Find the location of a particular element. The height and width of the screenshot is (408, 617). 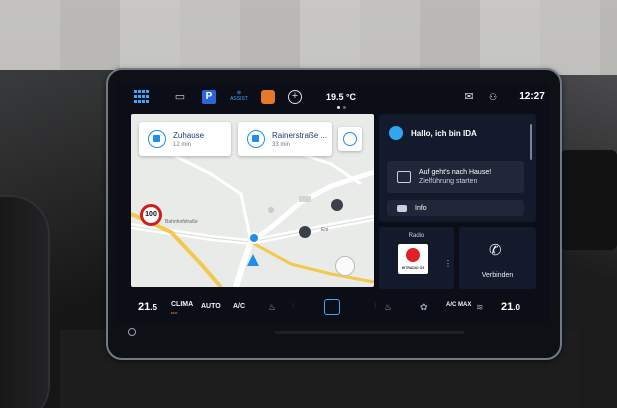

status-bar: ▭ P ⊕ ASSIST + 19.5 °C ✉ ⚇ 12:27 is located at coordinates (333, 97).